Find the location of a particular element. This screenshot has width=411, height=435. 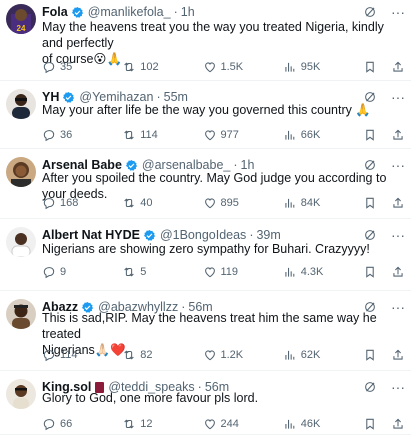

reply-button: 35 is located at coordinates (82, 67).